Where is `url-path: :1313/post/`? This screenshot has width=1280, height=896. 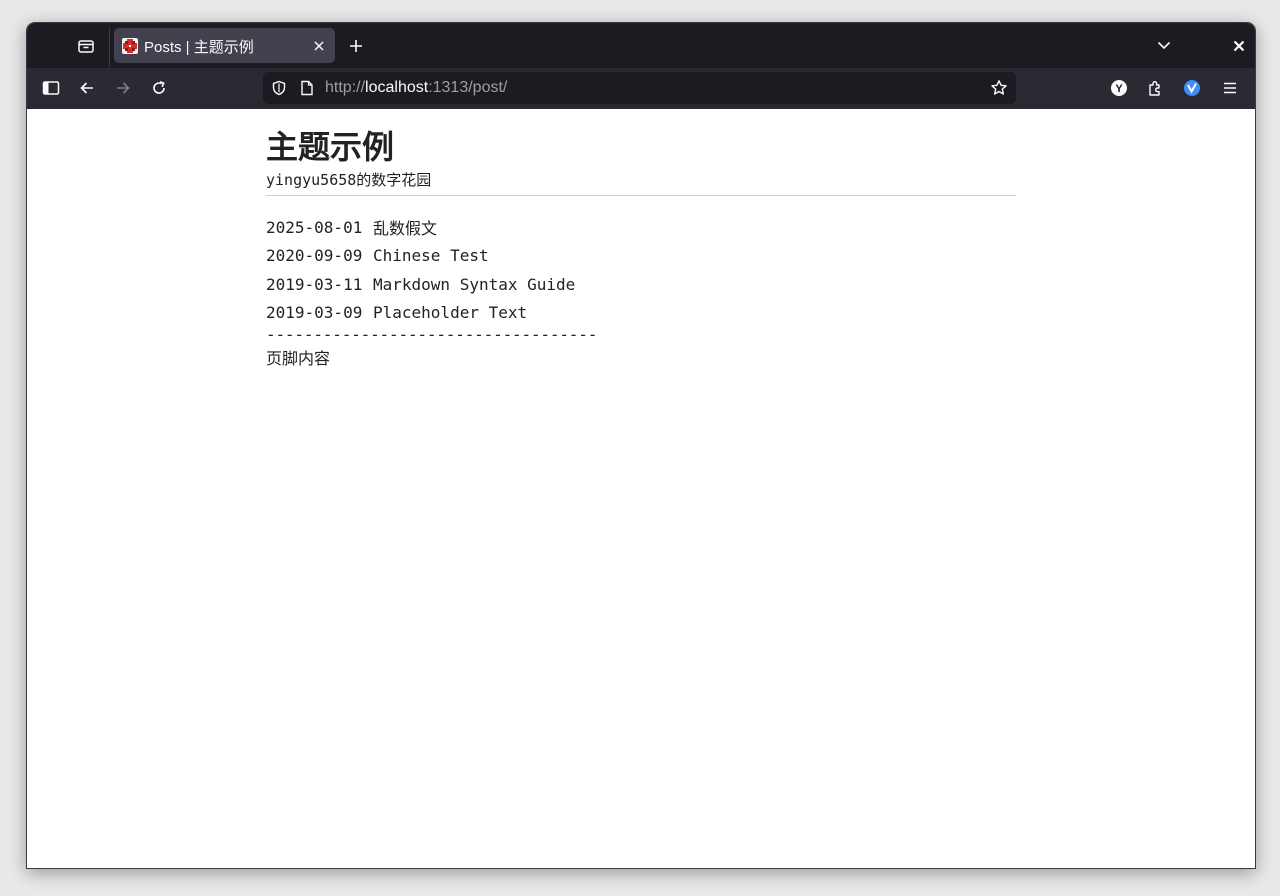 url-path: :1313/post/ is located at coordinates (468, 87).